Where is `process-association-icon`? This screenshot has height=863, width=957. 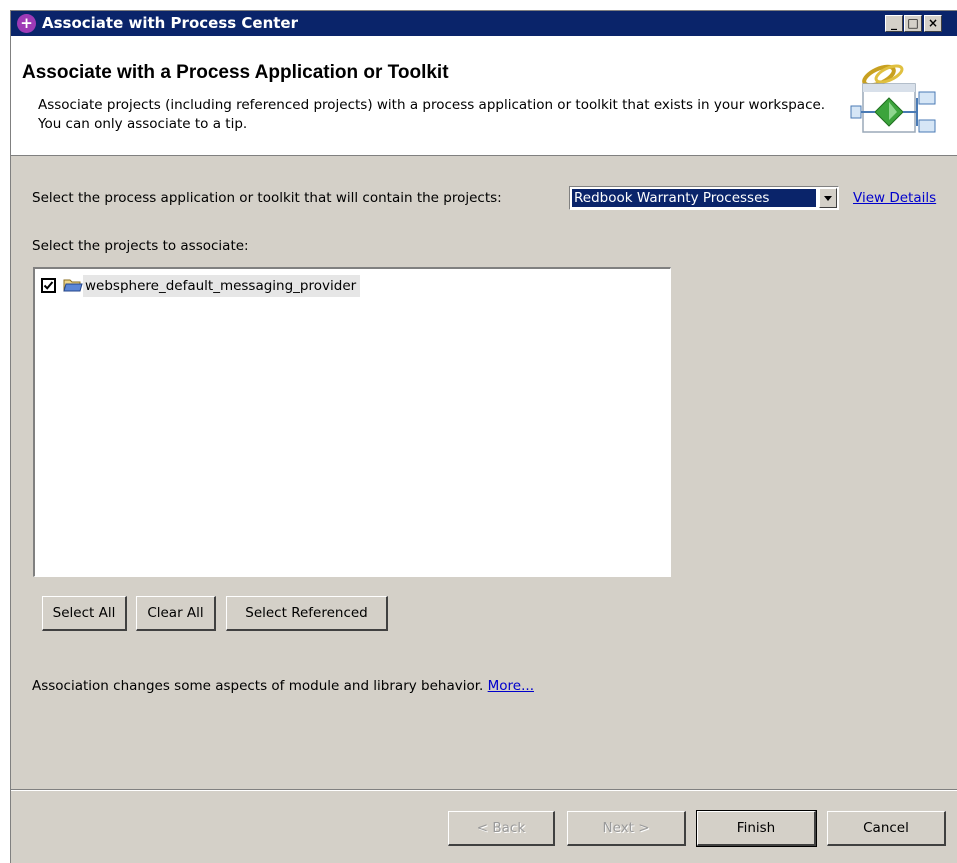
process-association-icon is located at coordinates (893, 98).